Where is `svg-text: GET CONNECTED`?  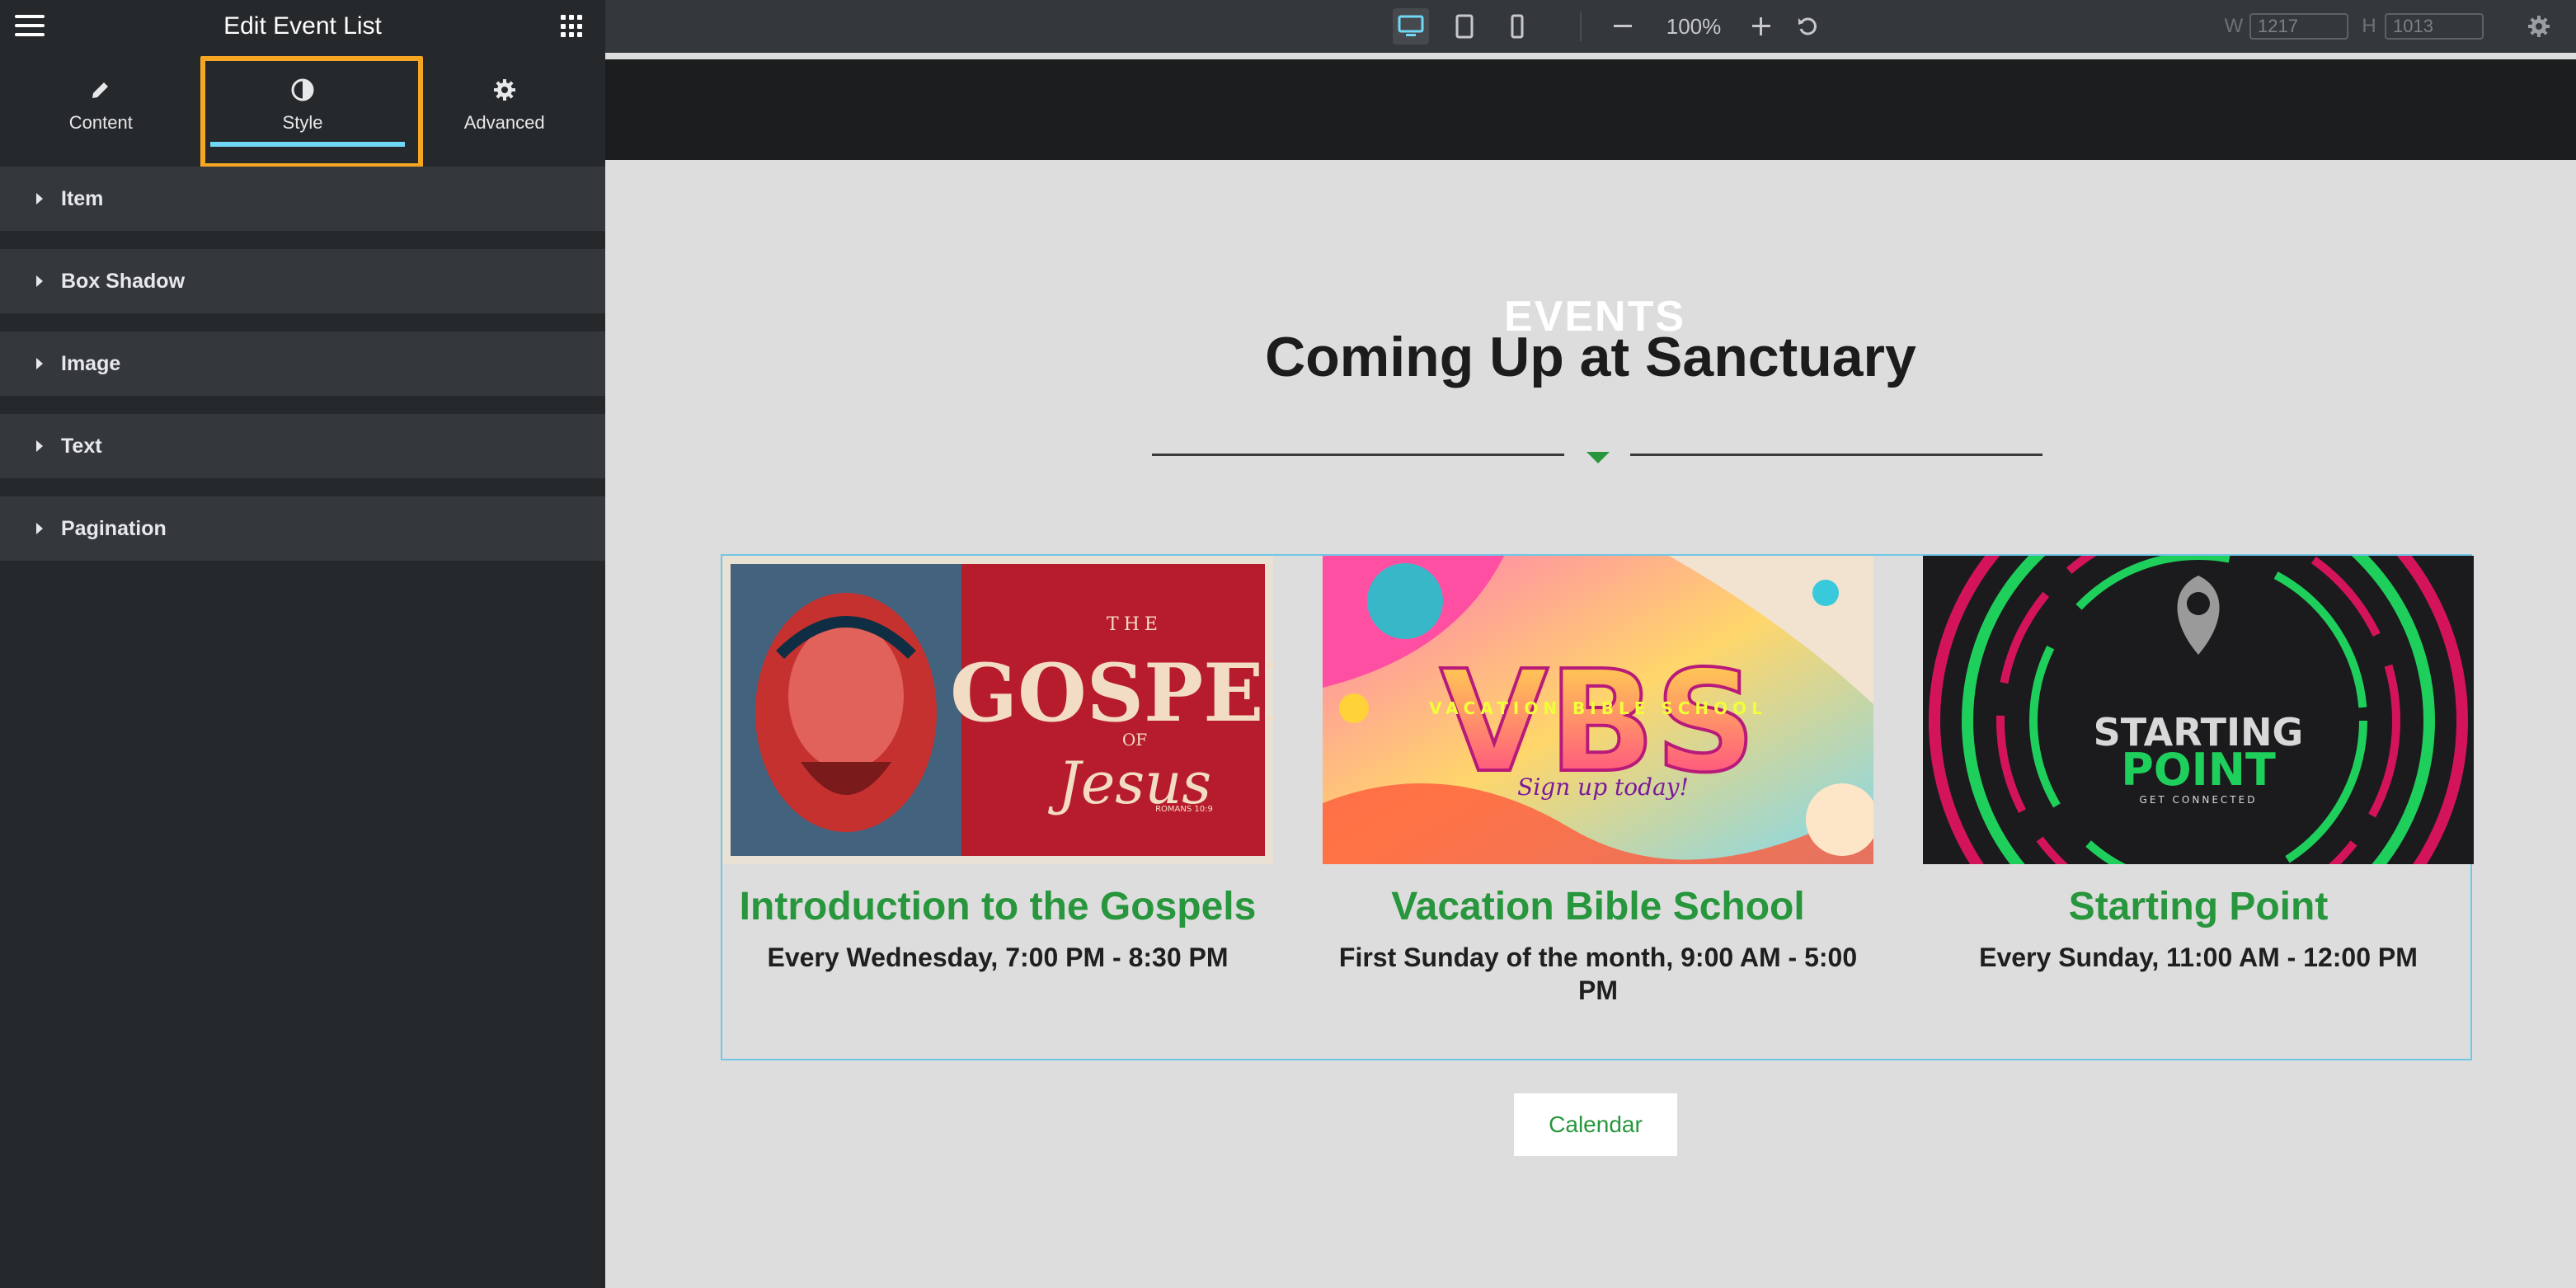 svg-text: GET CONNECTED is located at coordinates (2199, 800).